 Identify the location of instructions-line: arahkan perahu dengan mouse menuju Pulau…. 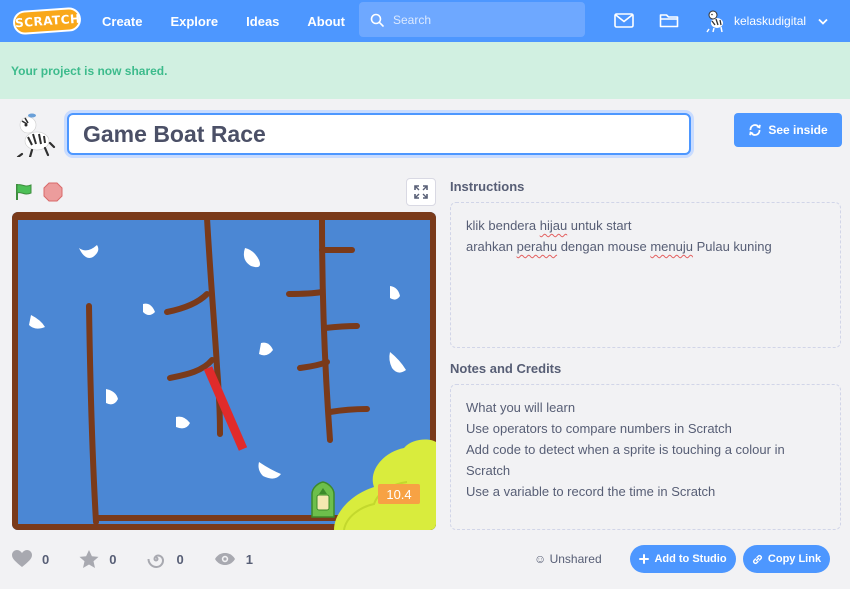
(619, 246).